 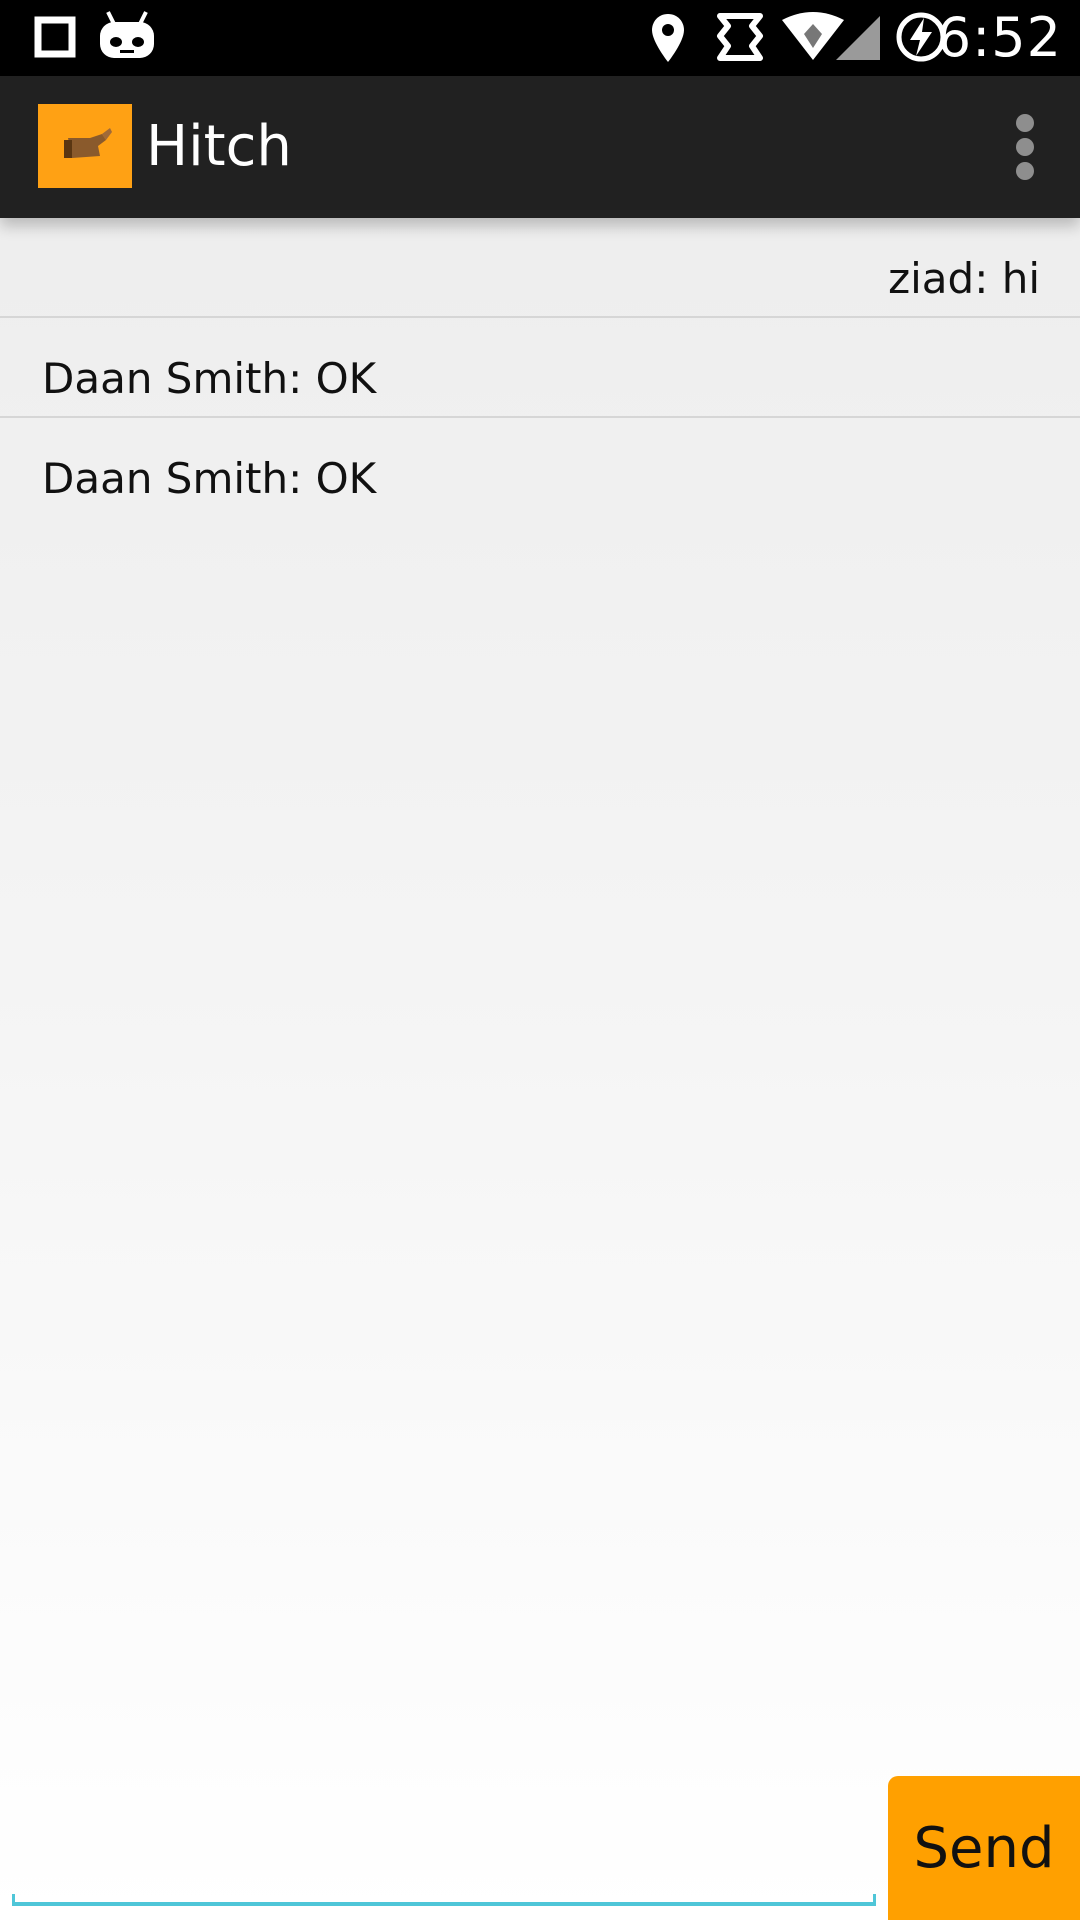 What do you see at coordinates (740, 37) in the screenshot?
I see `sync-icon` at bounding box center [740, 37].